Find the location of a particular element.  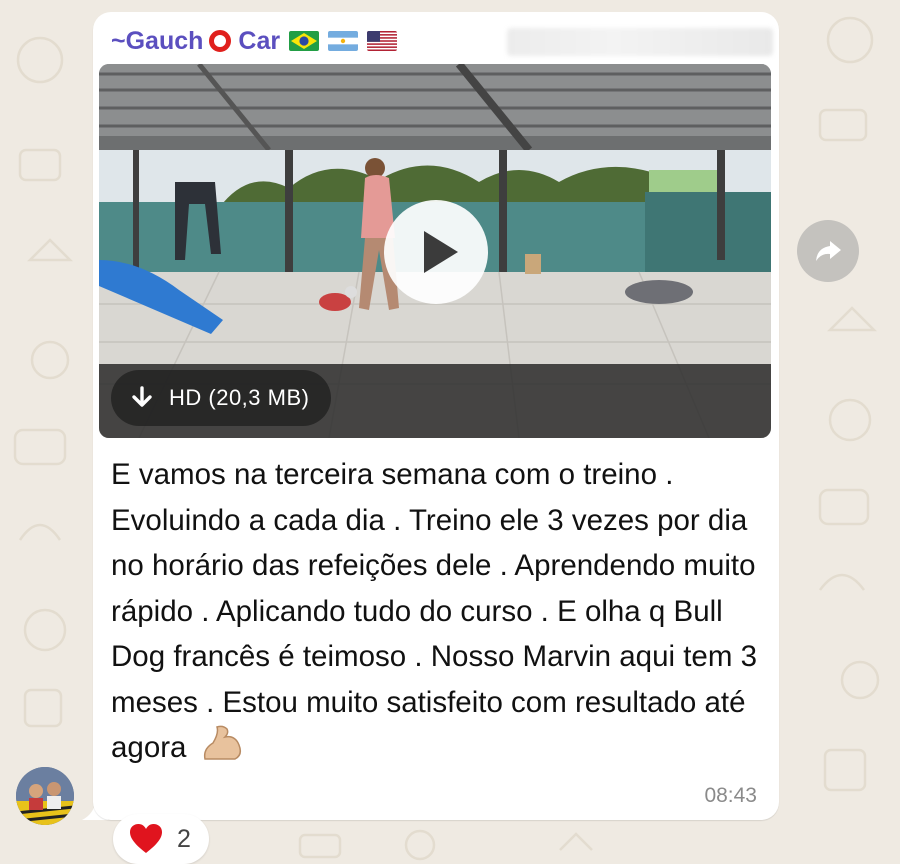

play-button is located at coordinates (436, 252).